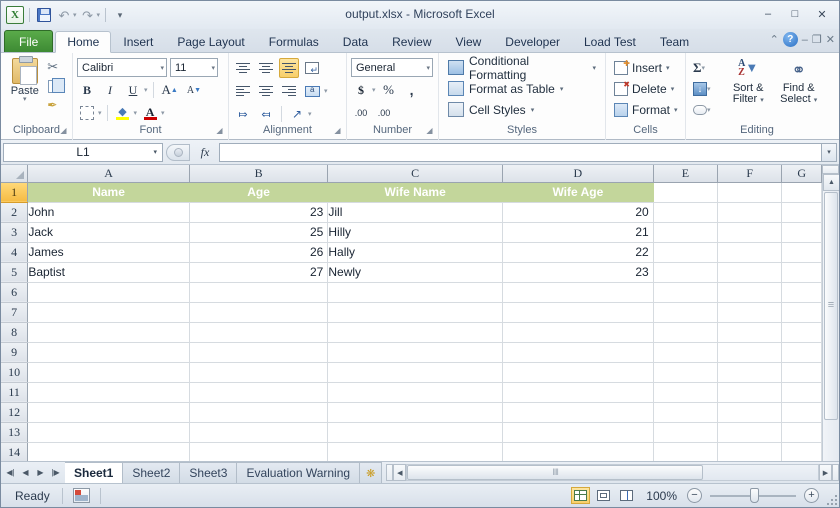 Image resolution: width=840 pixels, height=508 pixels. I want to click on cell-b6, so click(259, 292).